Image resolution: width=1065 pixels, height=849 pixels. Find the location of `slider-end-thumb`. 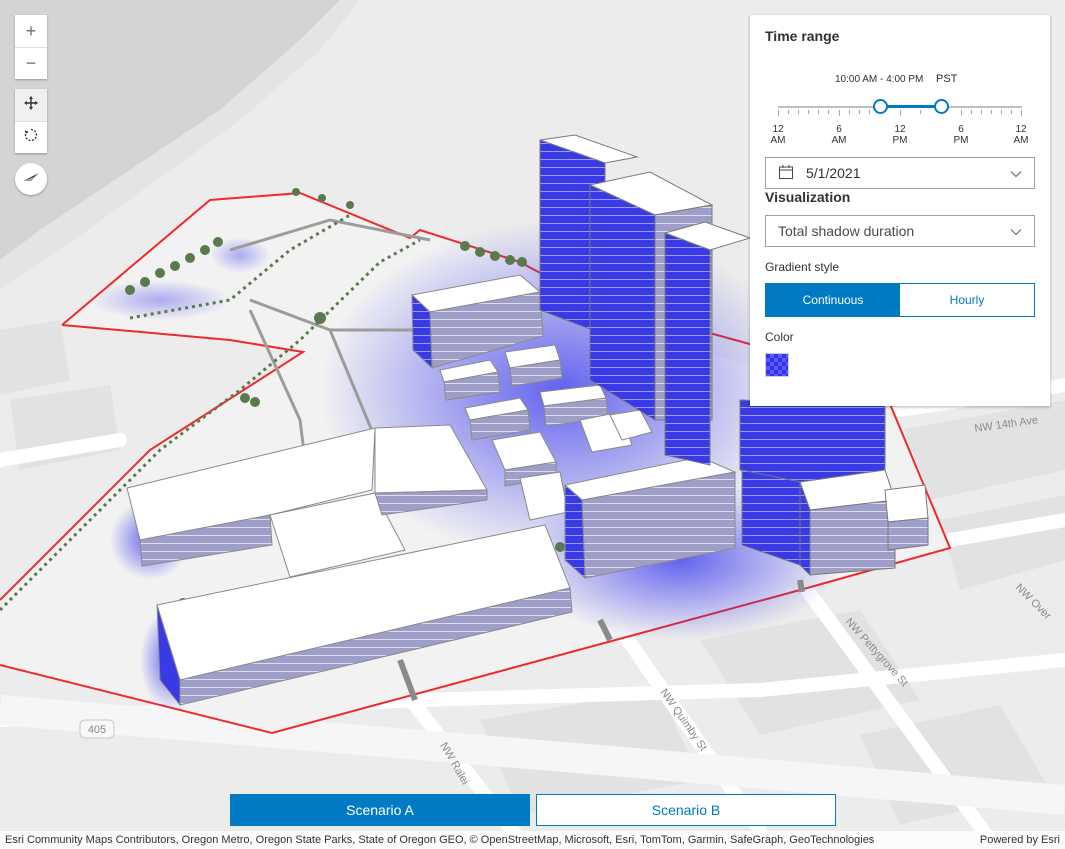

slider-end-thumb is located at coordinates (941, 106).